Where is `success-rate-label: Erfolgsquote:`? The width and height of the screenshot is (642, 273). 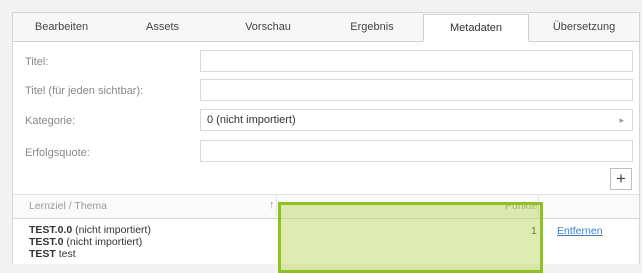 success-rate-label: Erfolgsquote: is located at coordinates (57, 153).